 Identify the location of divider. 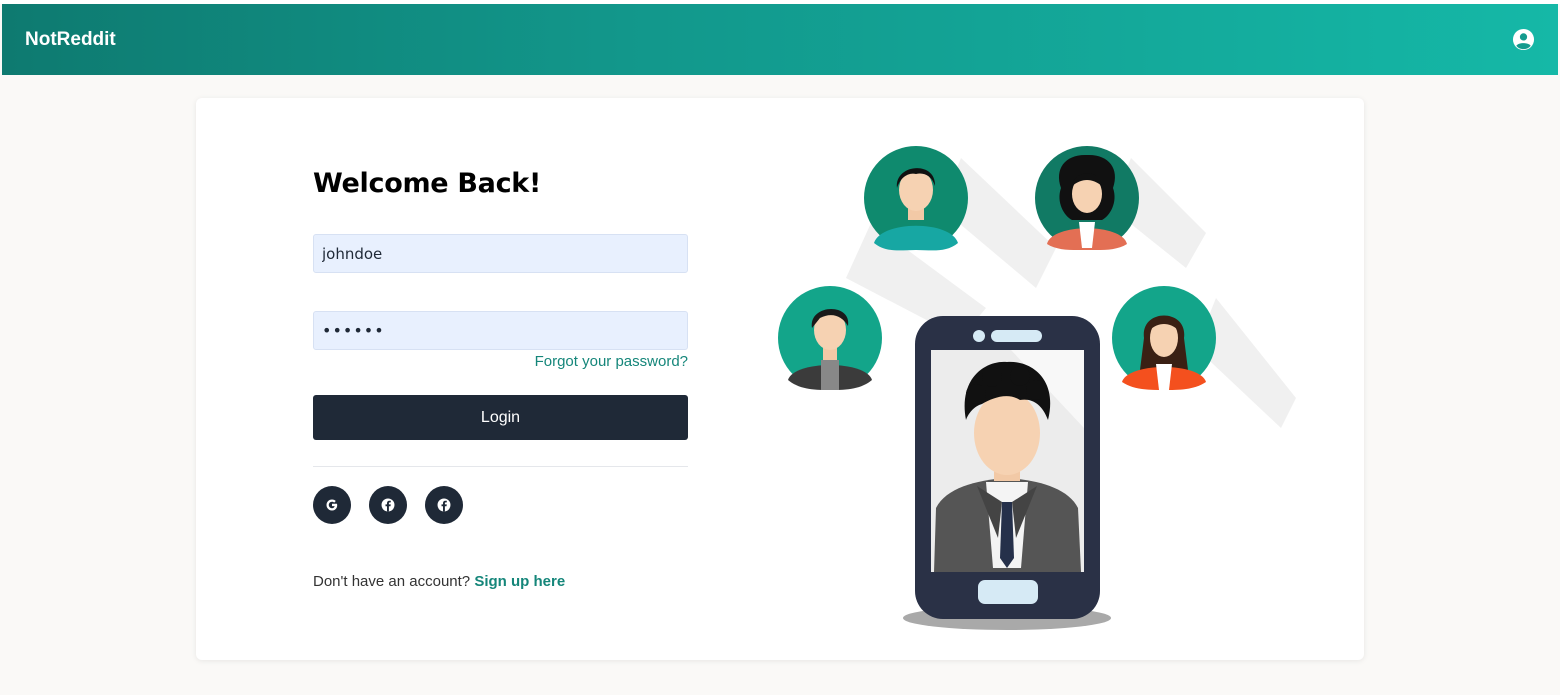
(500, 466).